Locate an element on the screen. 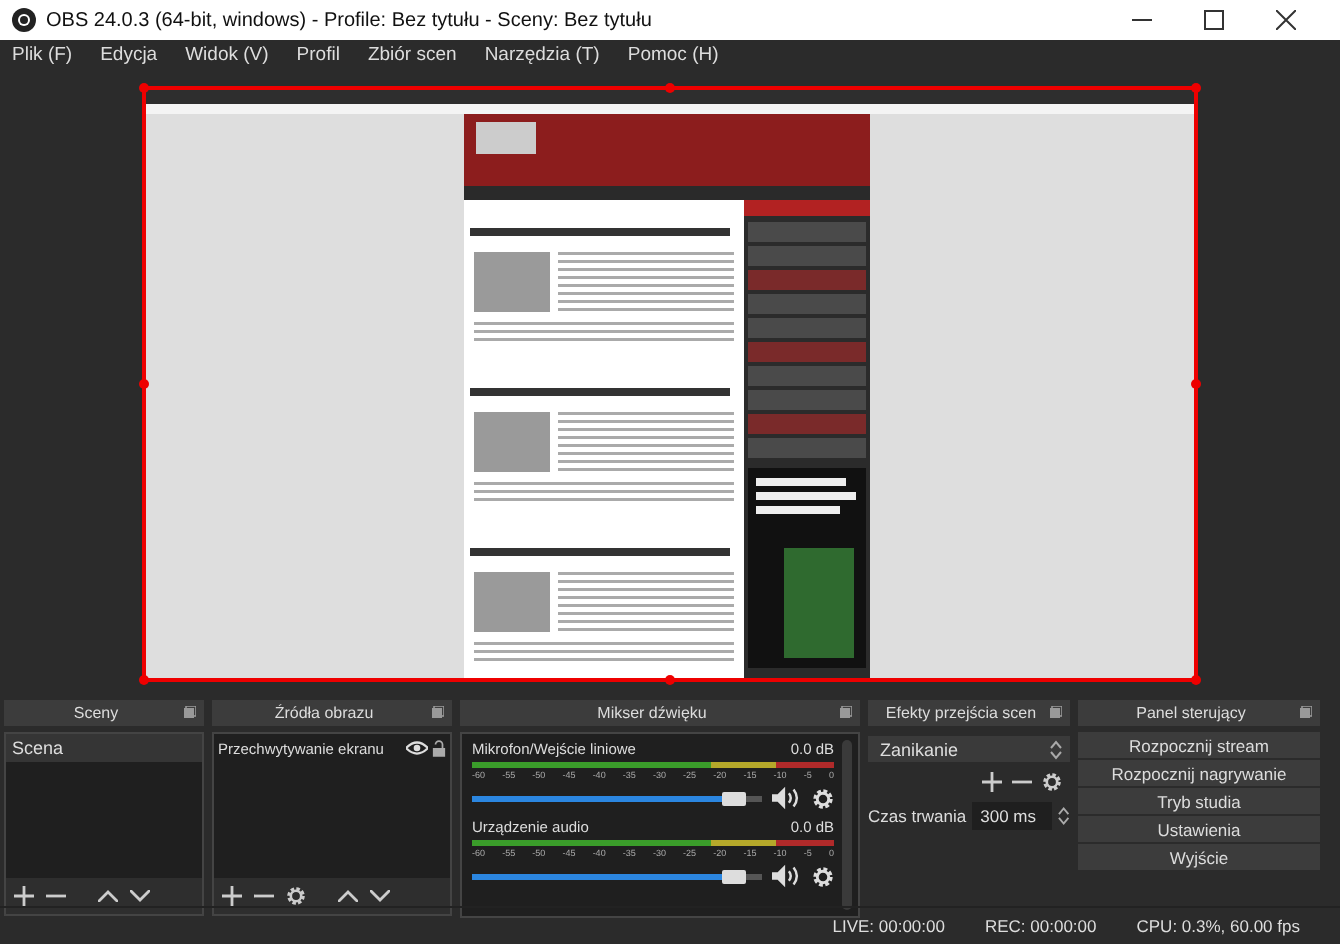  menu-item: Profil is located at coordinates (318, 54).